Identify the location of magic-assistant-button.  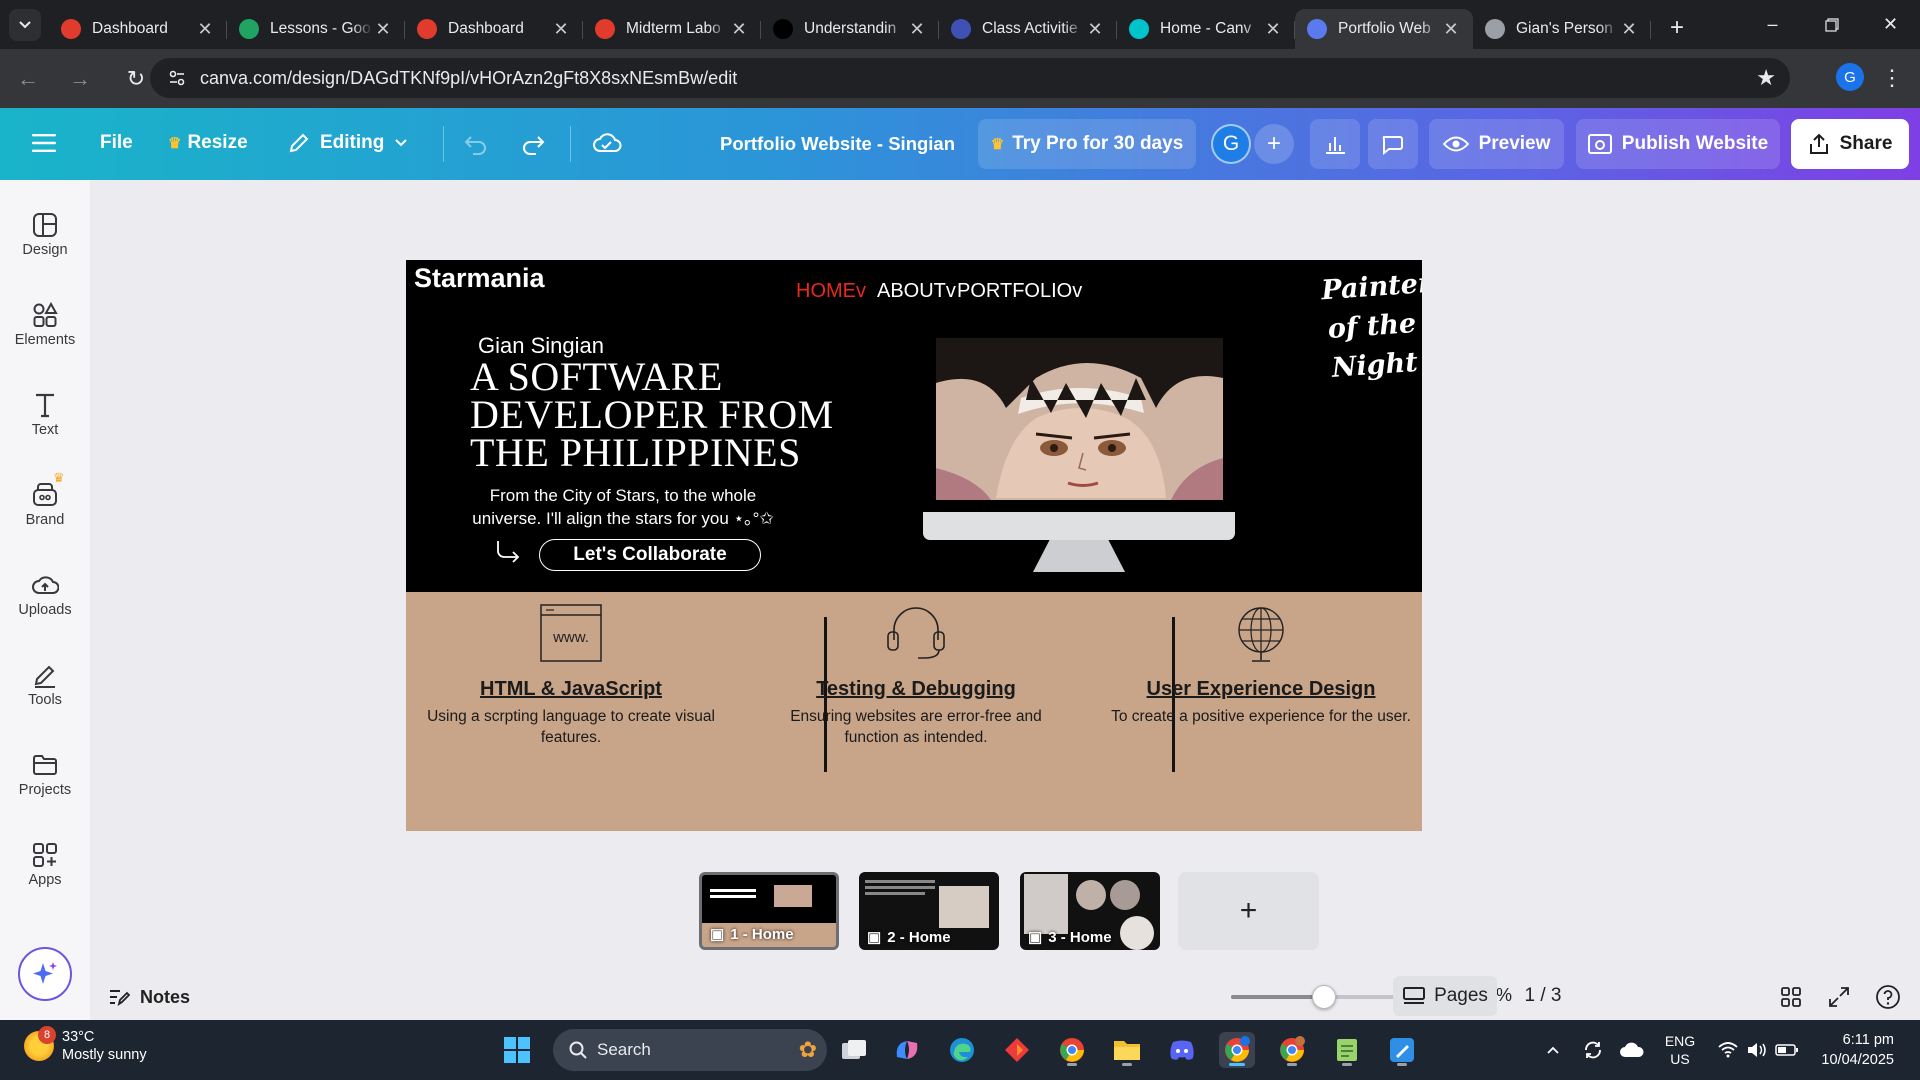
(45, 974).